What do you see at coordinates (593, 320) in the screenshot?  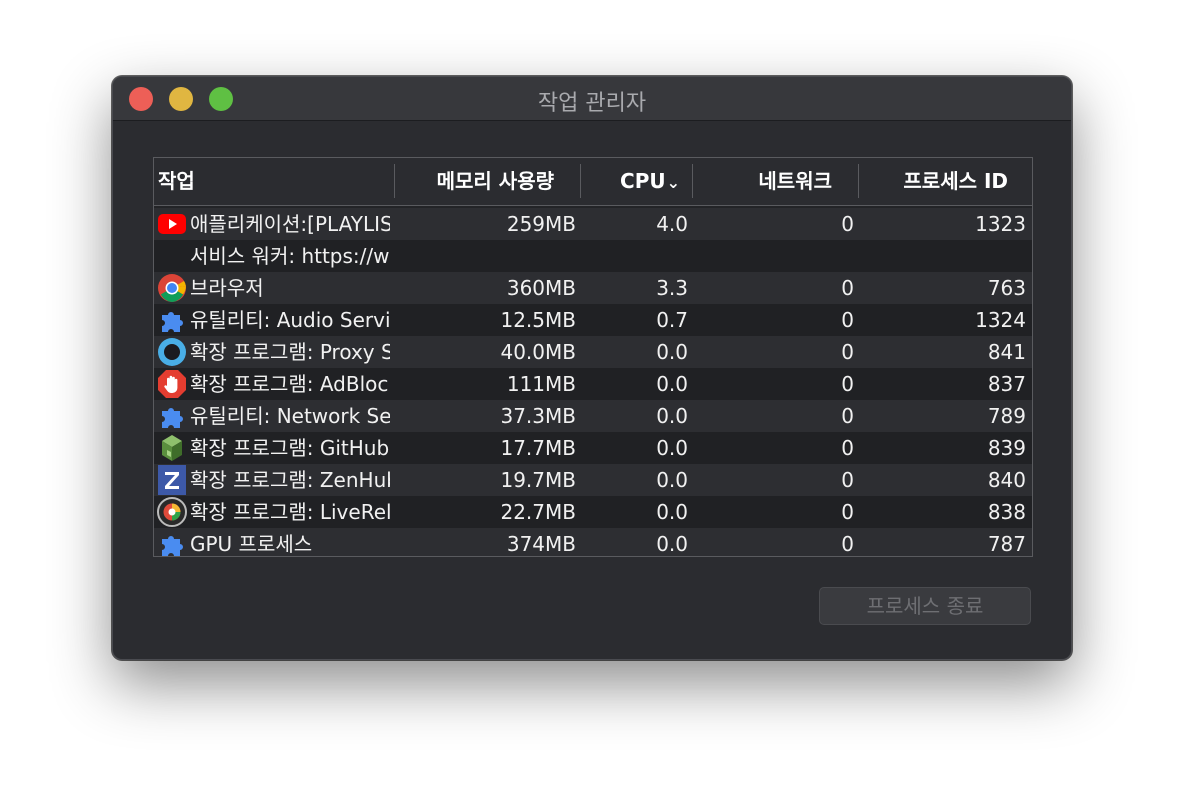 I see `table-row: 유틸리티: Audio Service 12.5MB 0.7 0 1324` at bounding box center [593, 320].